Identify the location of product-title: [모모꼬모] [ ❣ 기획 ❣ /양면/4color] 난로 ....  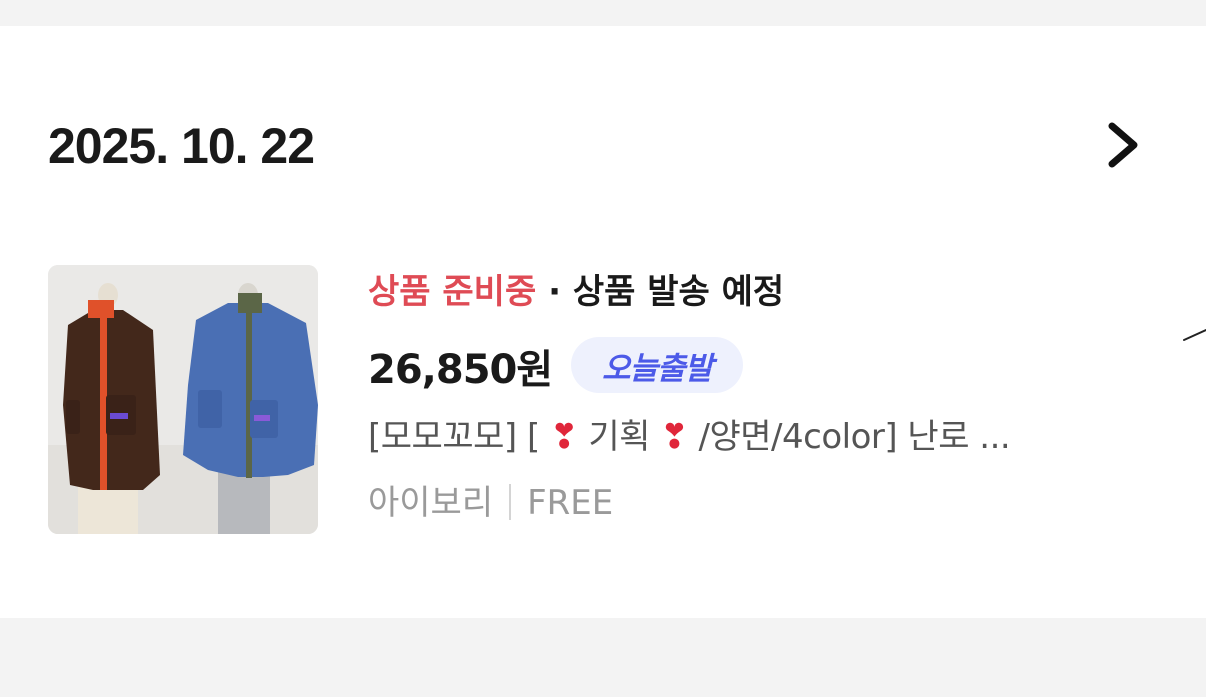
(728, 437).